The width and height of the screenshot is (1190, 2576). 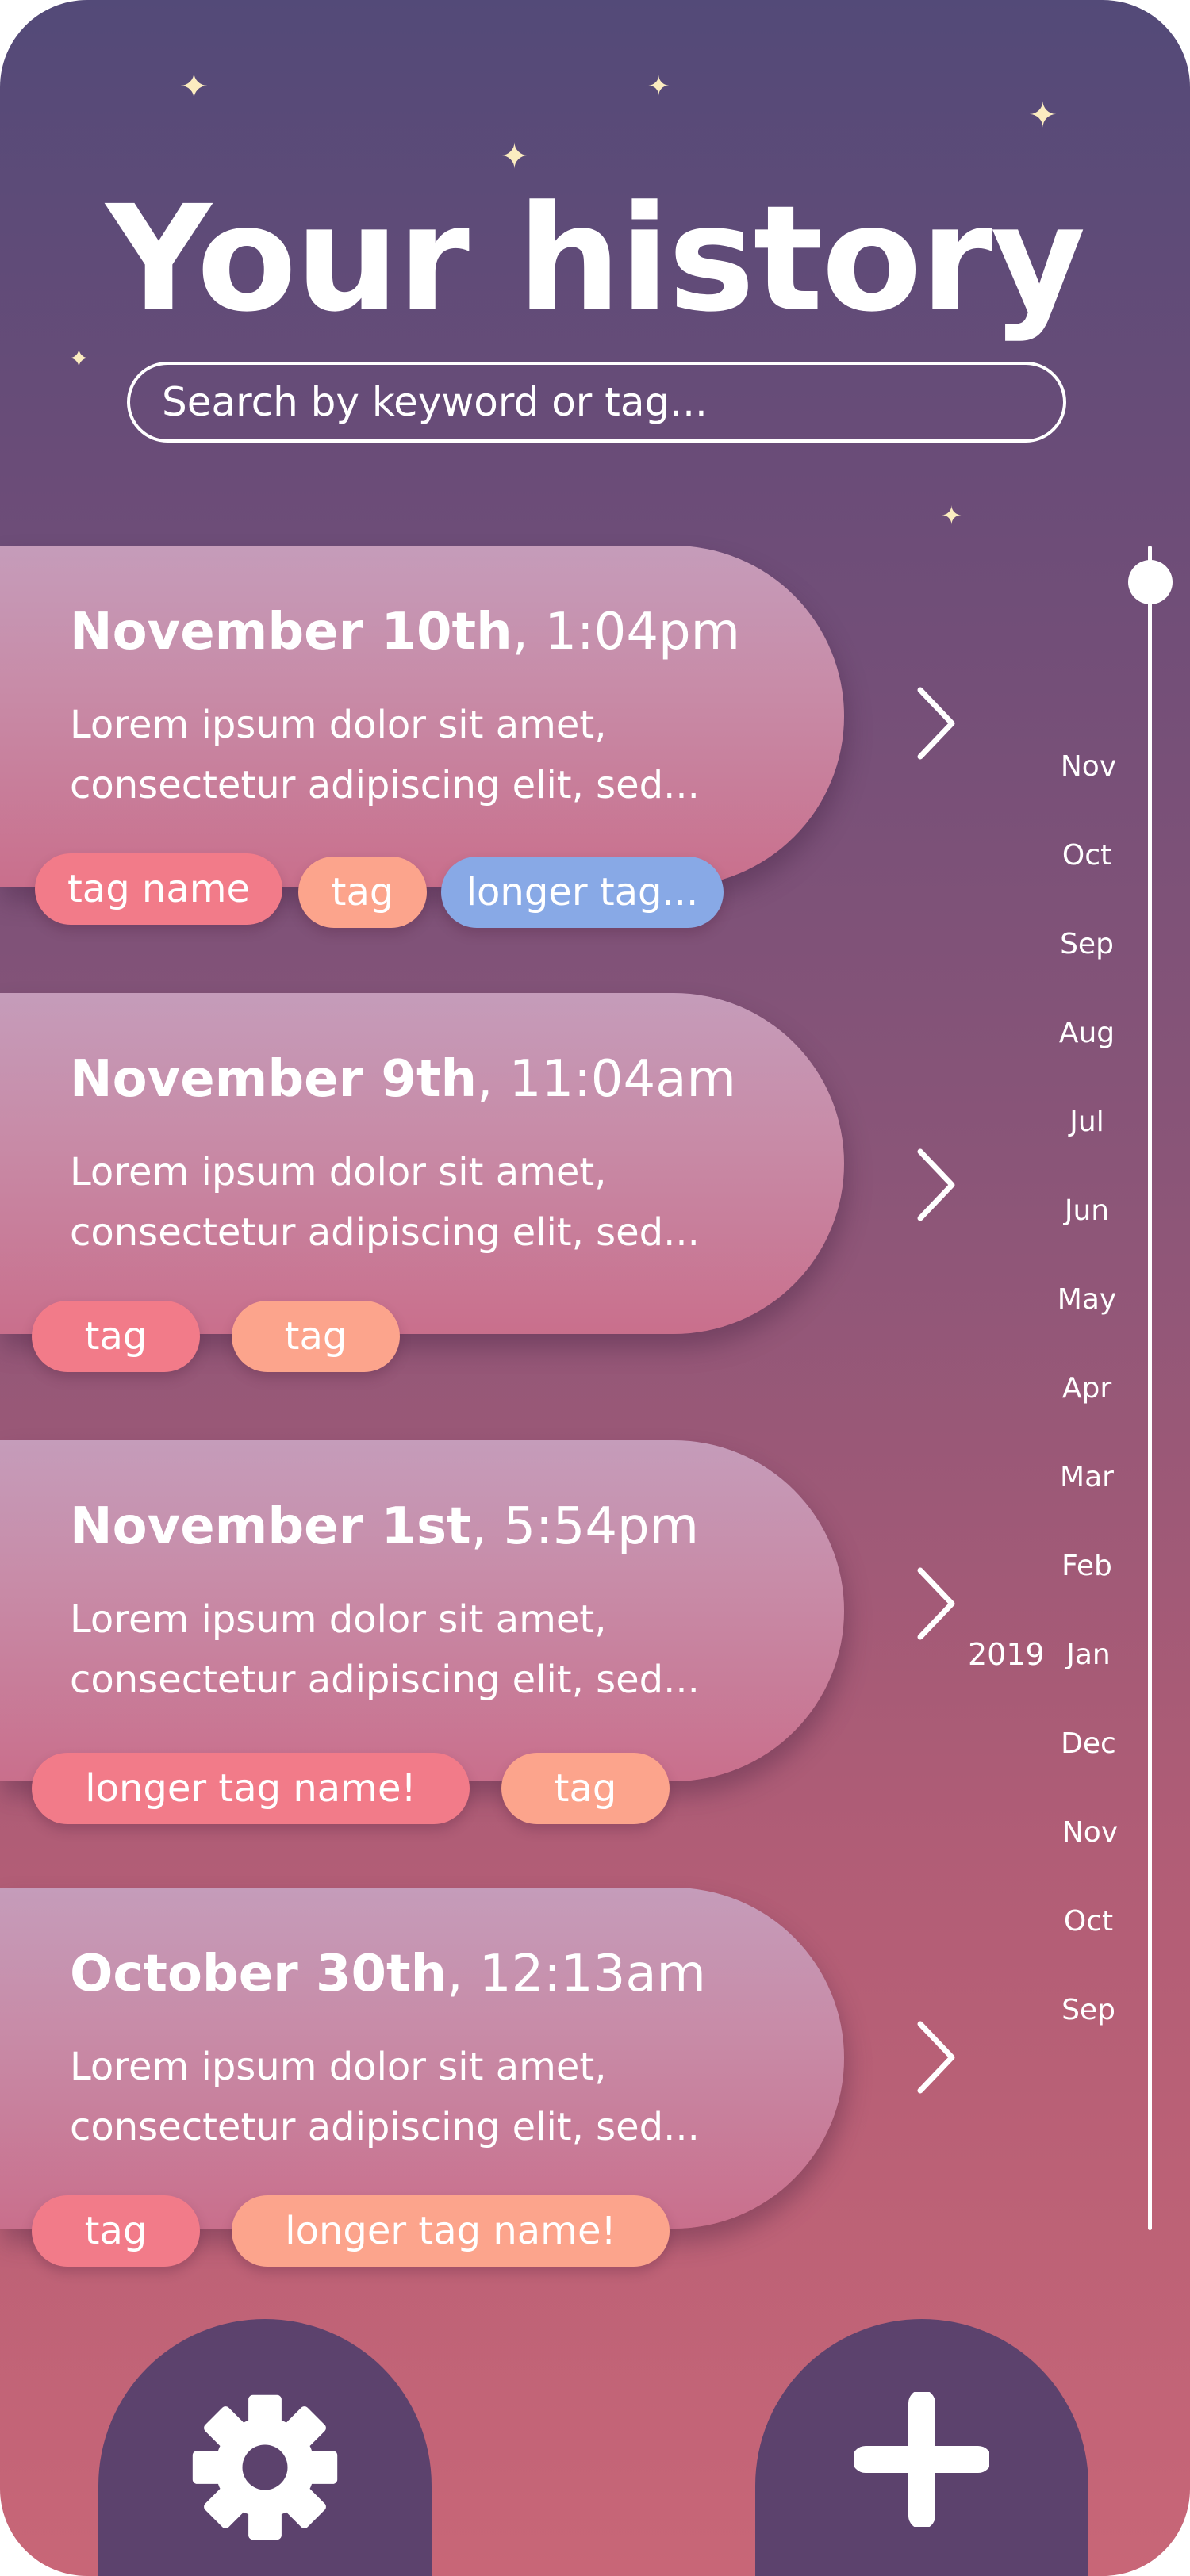 What do you see at coordinates (1086, 1122) in the screenshot?
I see `timeline-month: Jul` at bounding box center [1086, 1122].